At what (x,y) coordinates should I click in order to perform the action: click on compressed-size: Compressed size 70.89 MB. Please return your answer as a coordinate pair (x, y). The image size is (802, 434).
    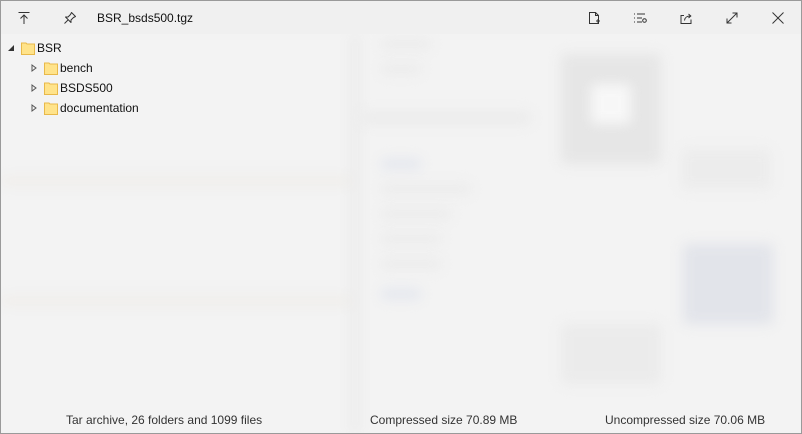
    Looking at the image, I should click on (444, 420).